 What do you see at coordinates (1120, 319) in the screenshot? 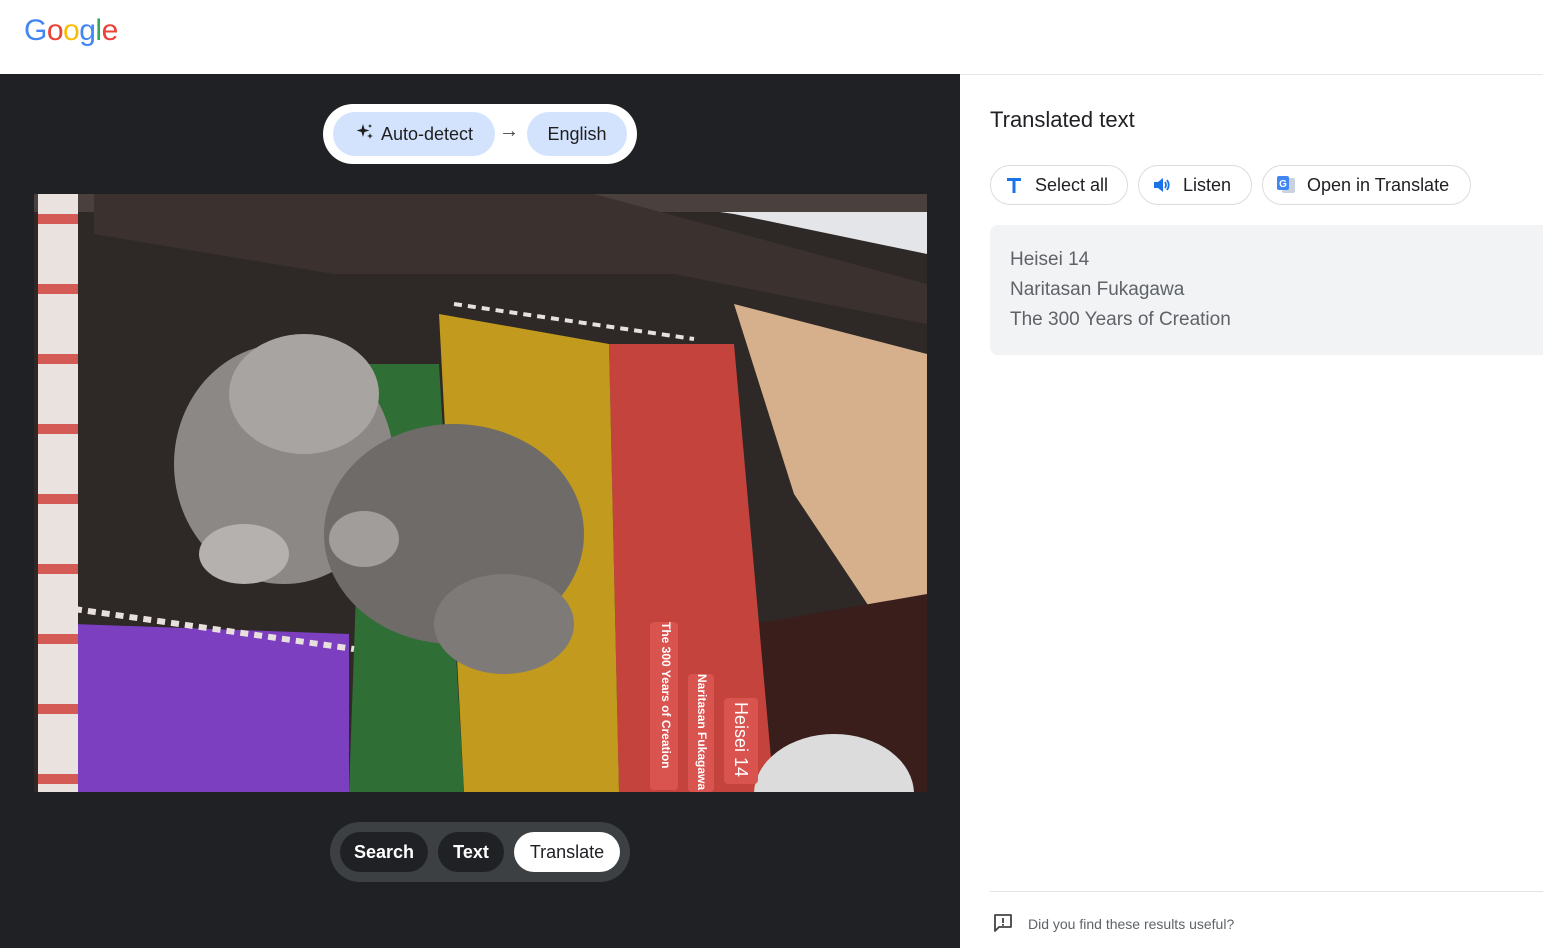
I see `translated-line: The 300 Years of Creation` at bounding box center [1120, 319].